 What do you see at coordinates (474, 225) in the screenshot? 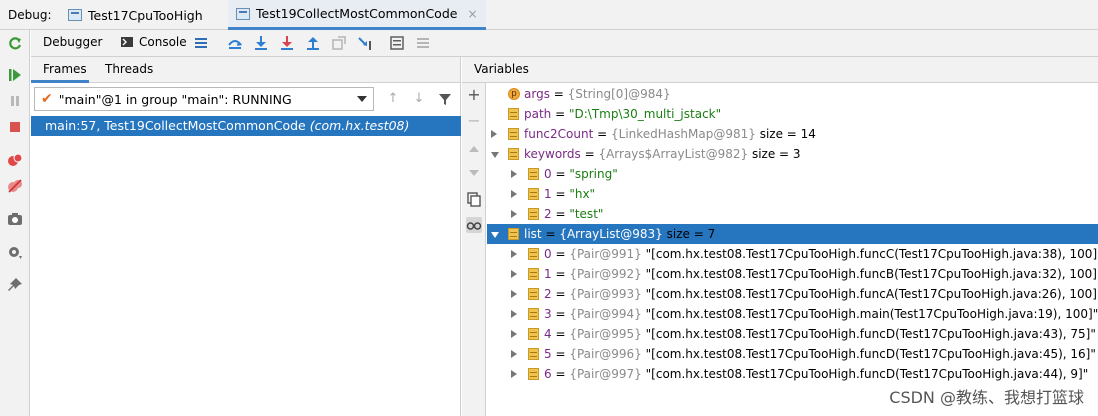
I see `glasses-icon` at bounding box center [474, 225].